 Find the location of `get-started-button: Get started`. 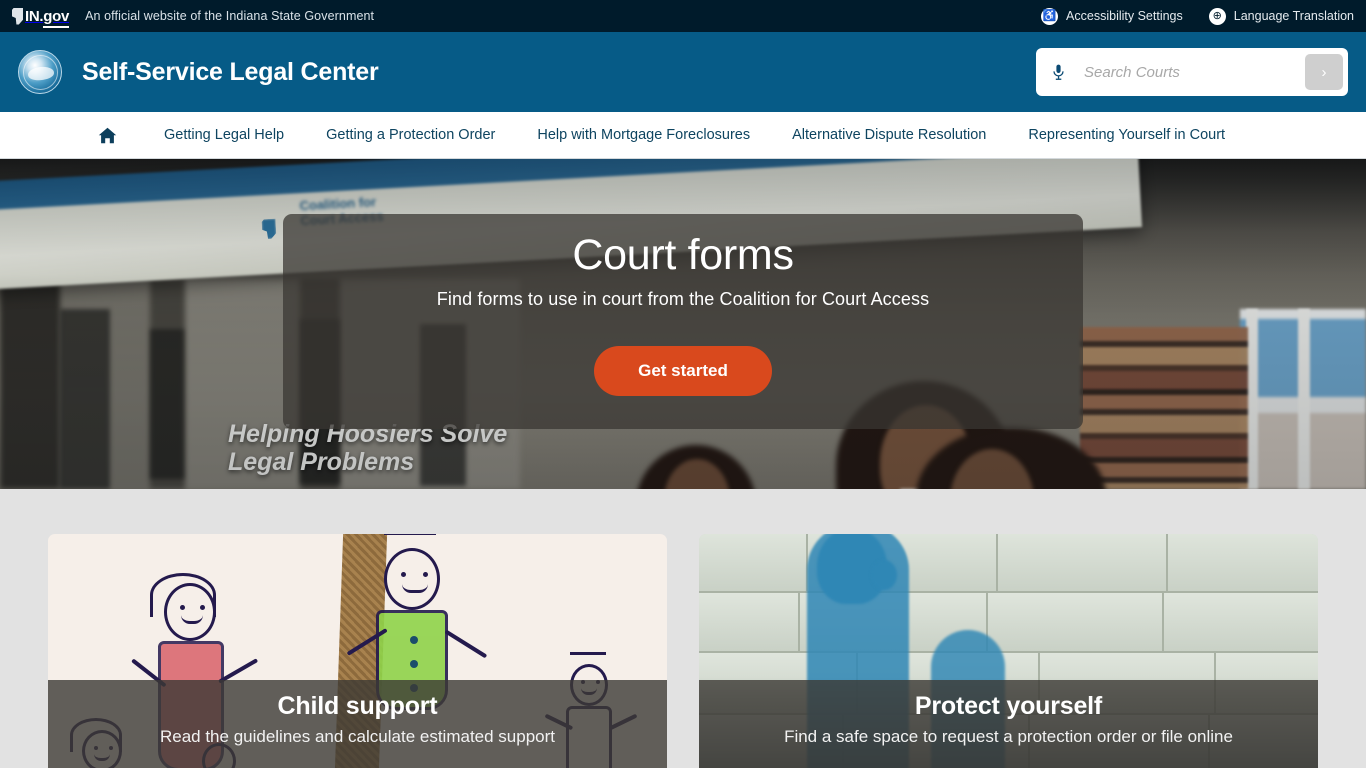

get-started-button: Get started is located at coordinates (683, 370).